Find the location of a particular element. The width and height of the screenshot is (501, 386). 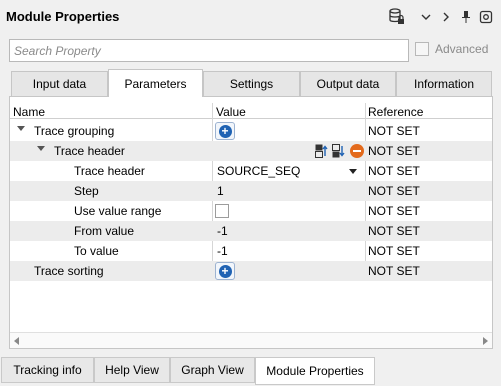

grid-row-to-value: To value -1 NOT SET is located at coordinates (251, 251).